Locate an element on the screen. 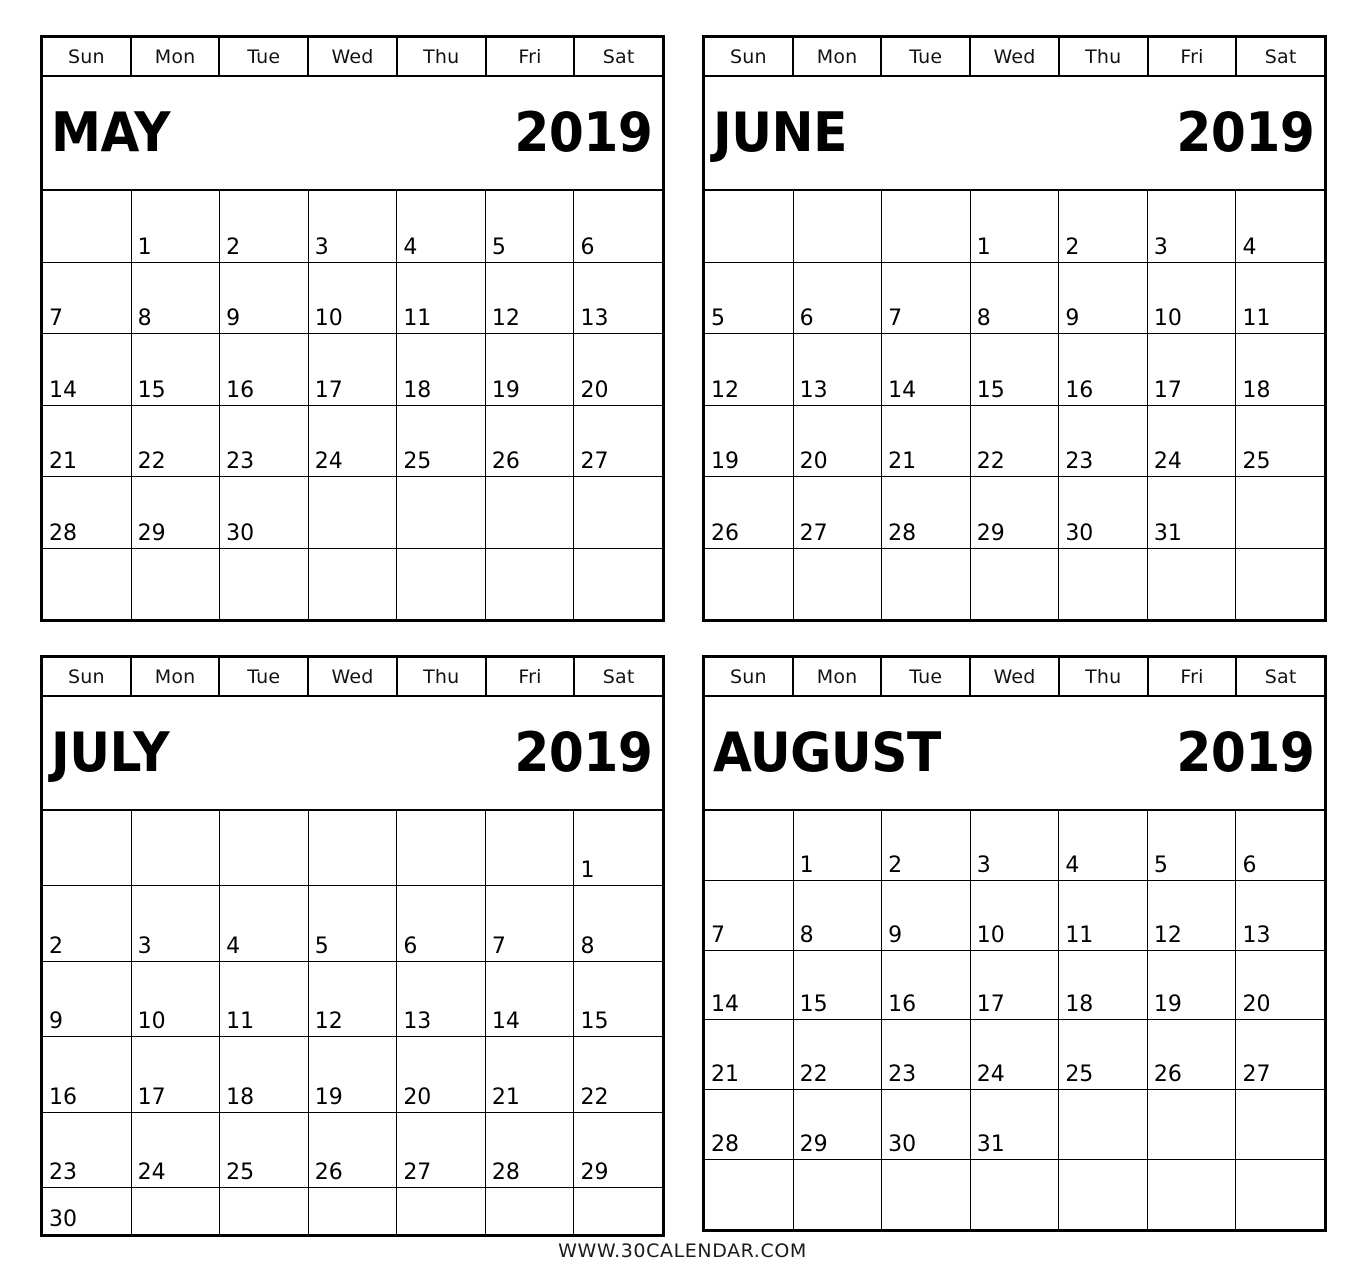  day-cell: 22 is located at coordinates (1015, 440).